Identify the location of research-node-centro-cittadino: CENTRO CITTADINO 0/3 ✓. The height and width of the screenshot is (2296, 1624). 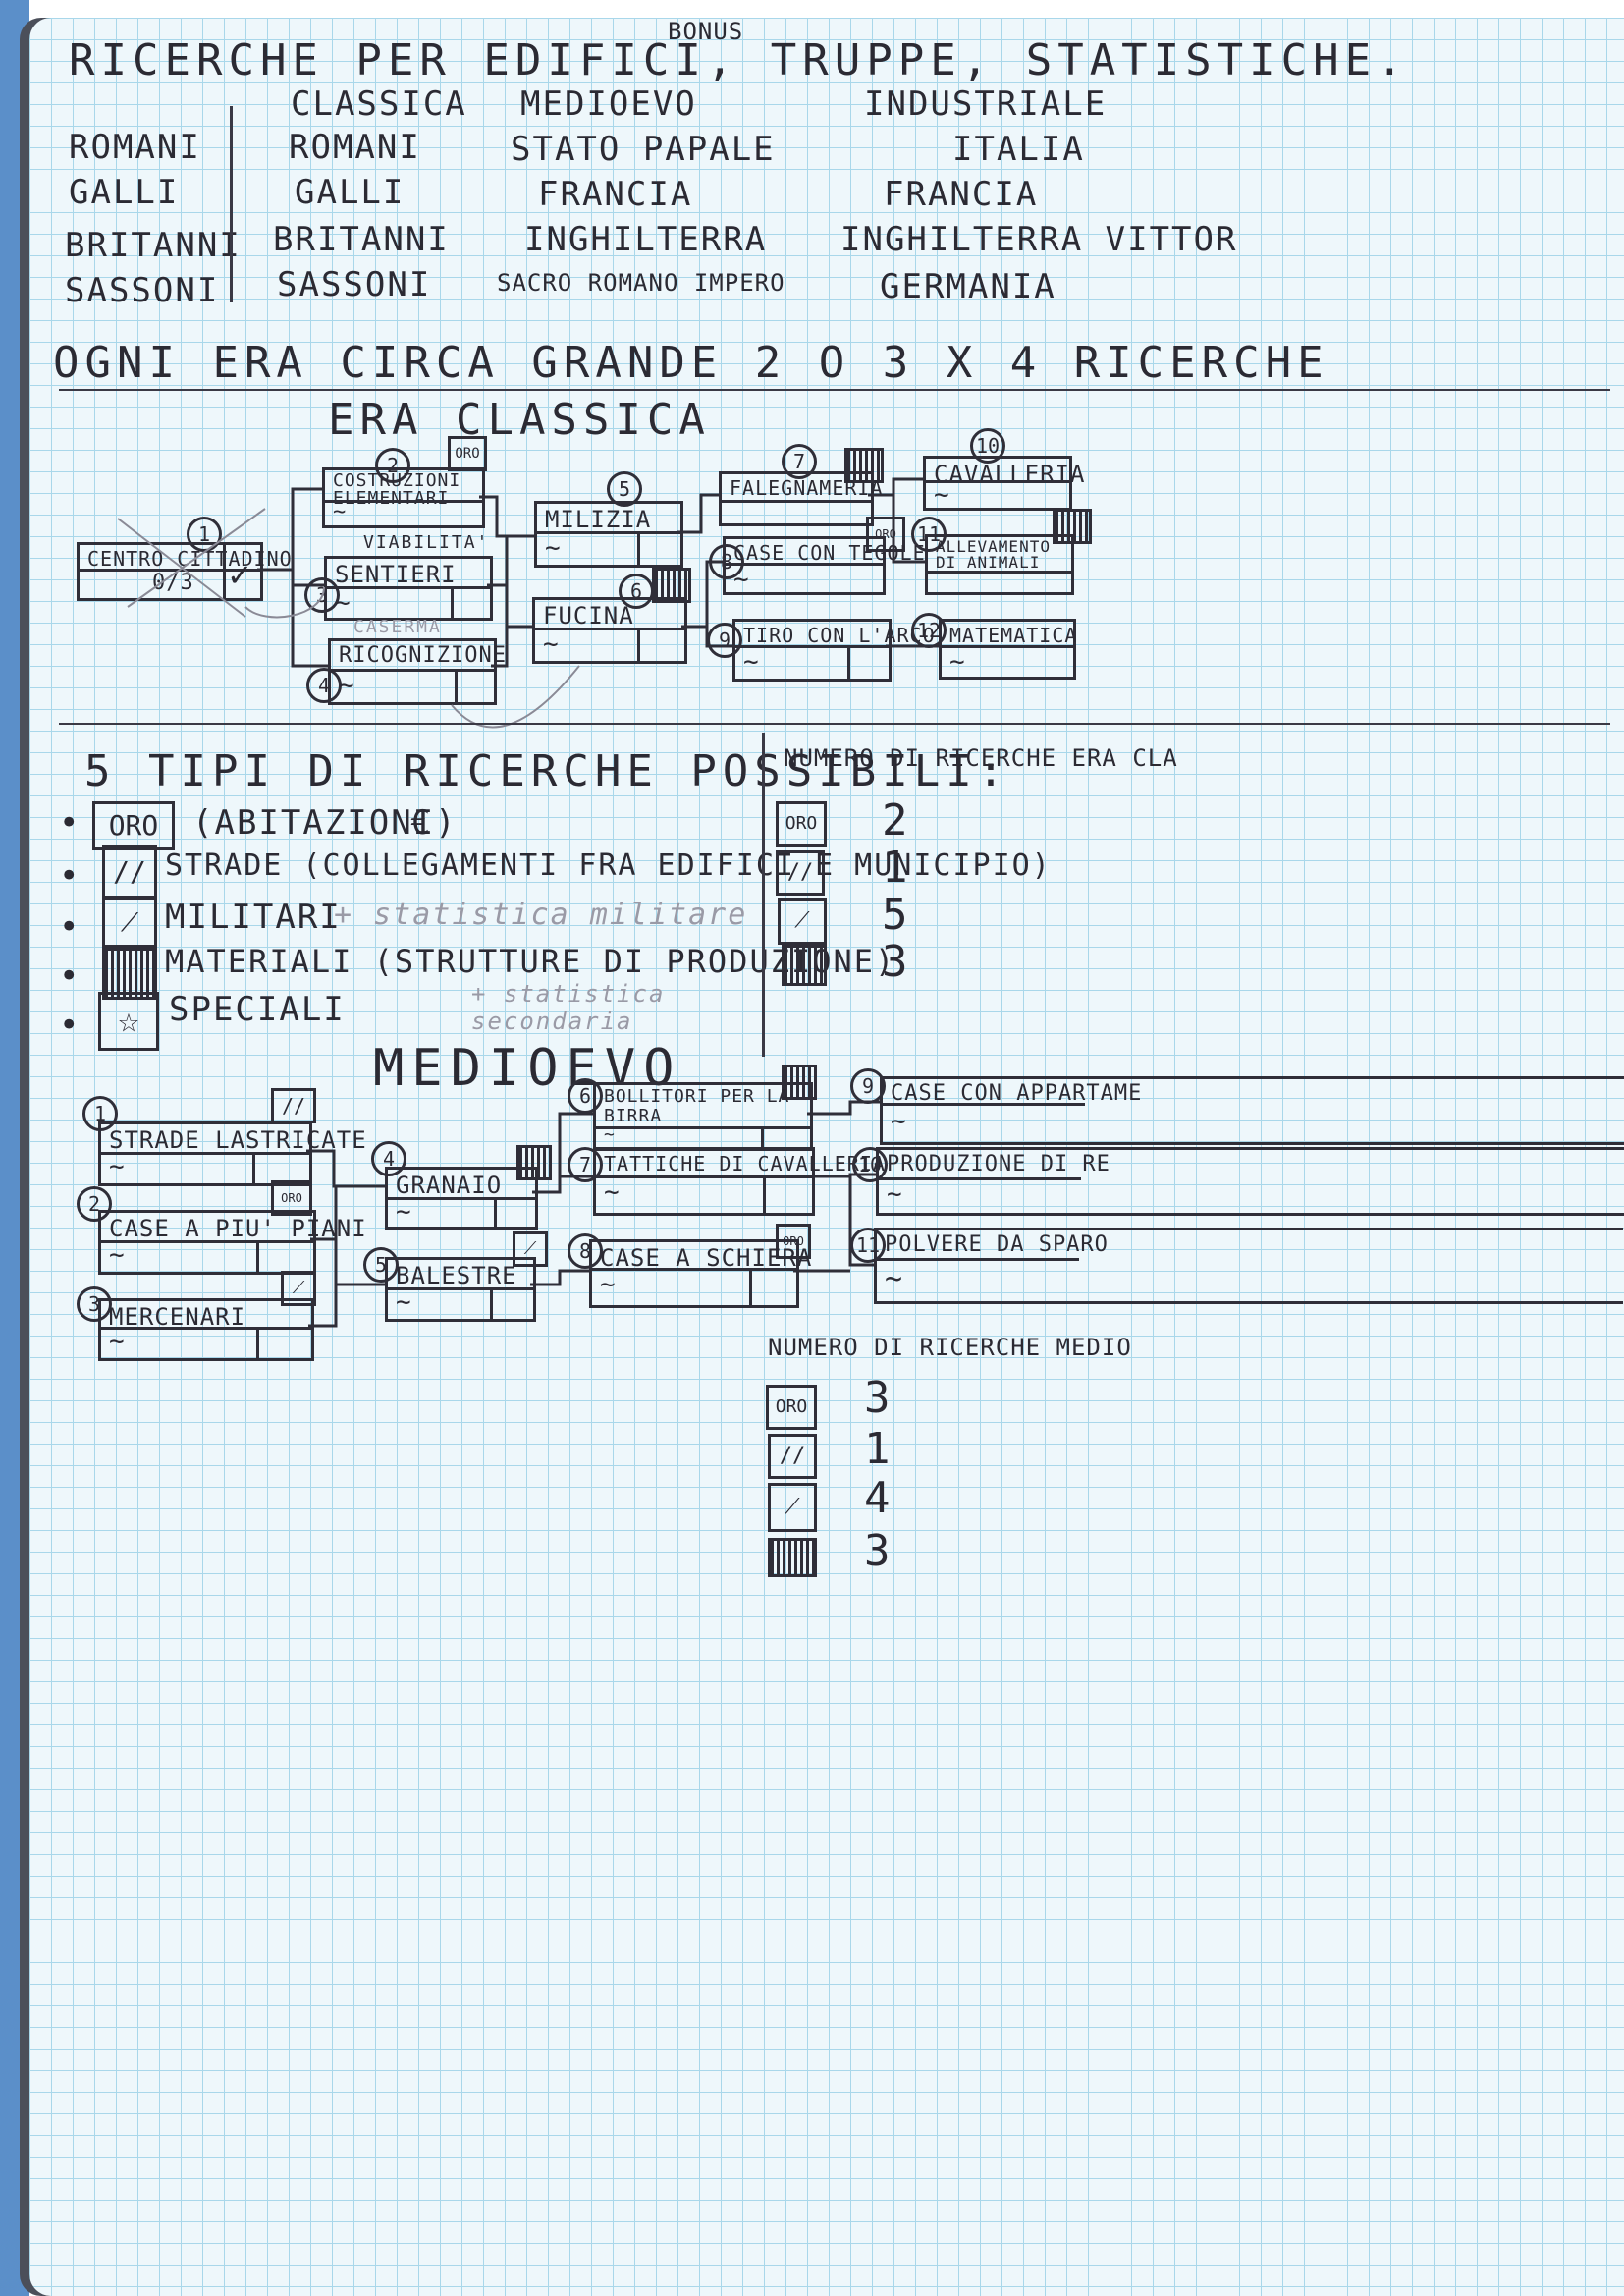
(184, 571).